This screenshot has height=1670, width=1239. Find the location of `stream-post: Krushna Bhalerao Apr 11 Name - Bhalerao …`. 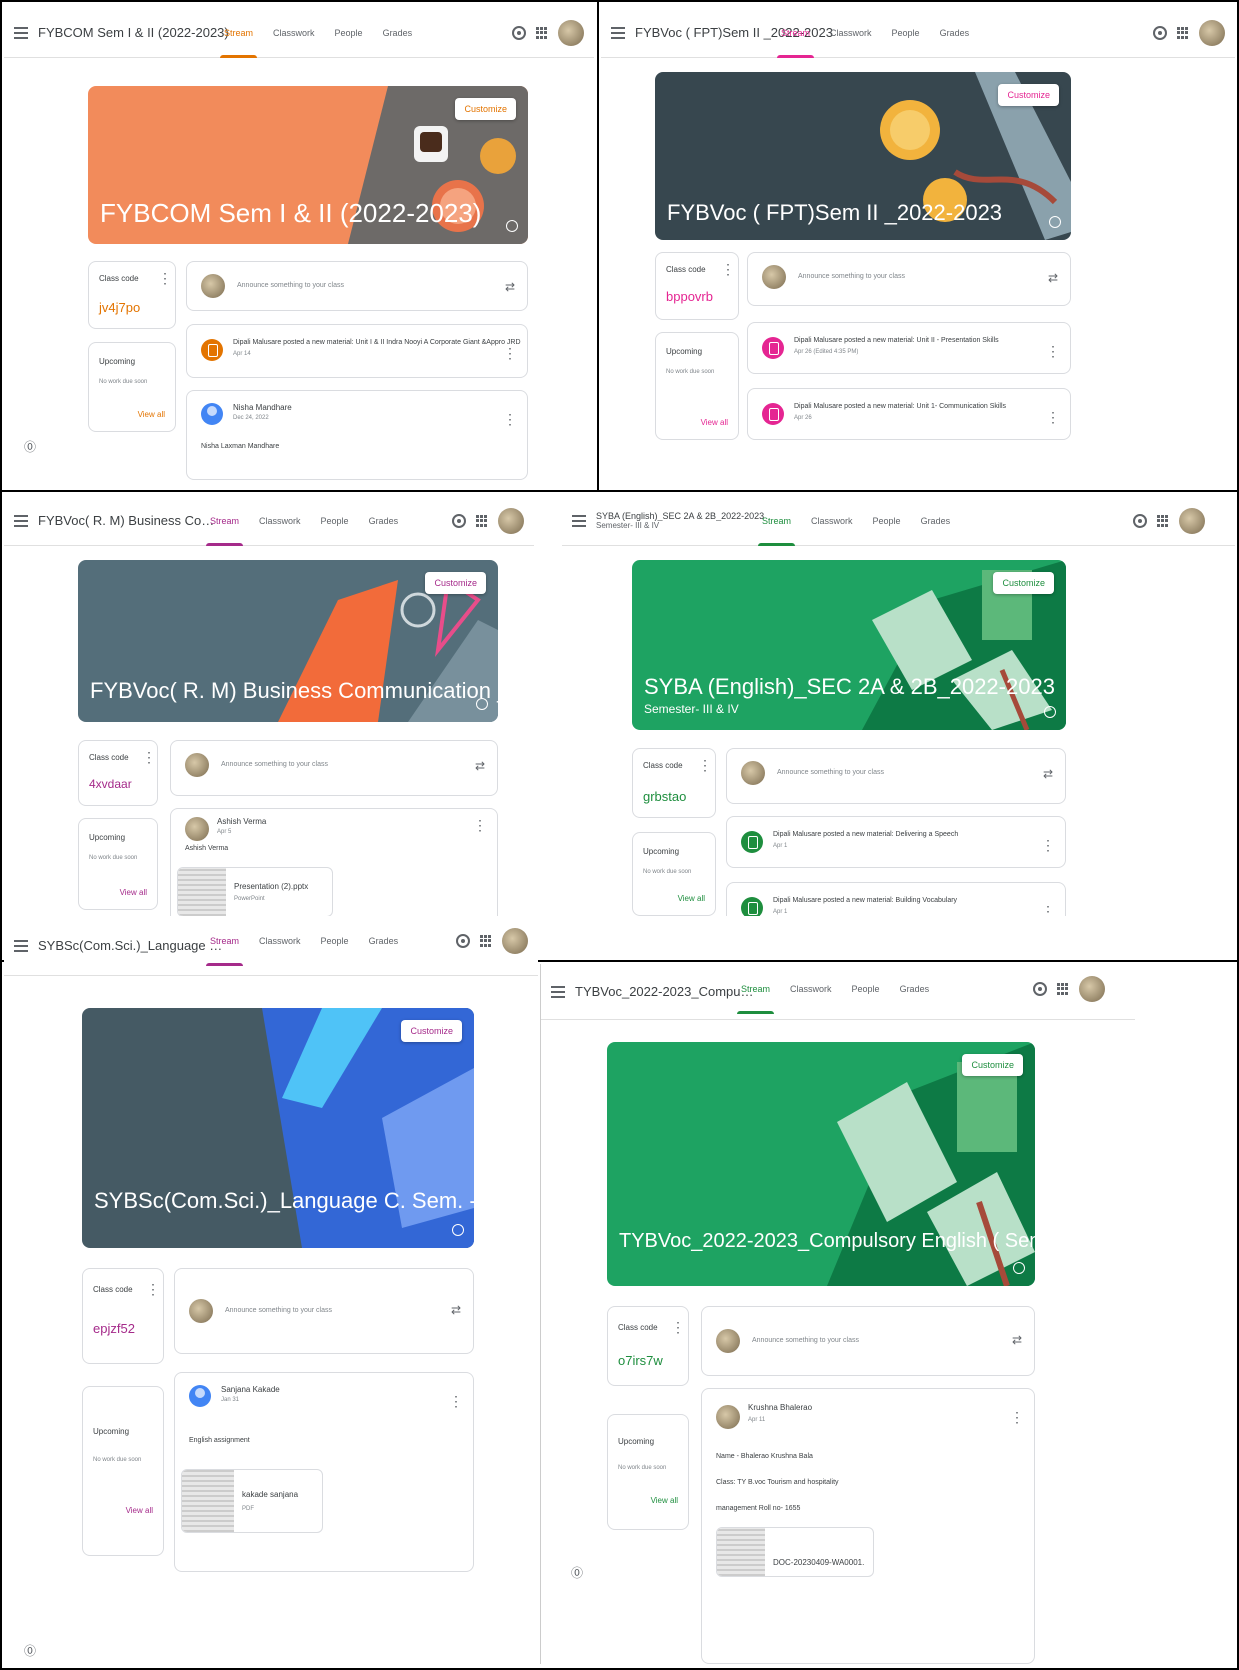

stream-post: Krushna Bhalerao Apr 11 Name - Bhalerao … is located at coordinates (868, 1526).